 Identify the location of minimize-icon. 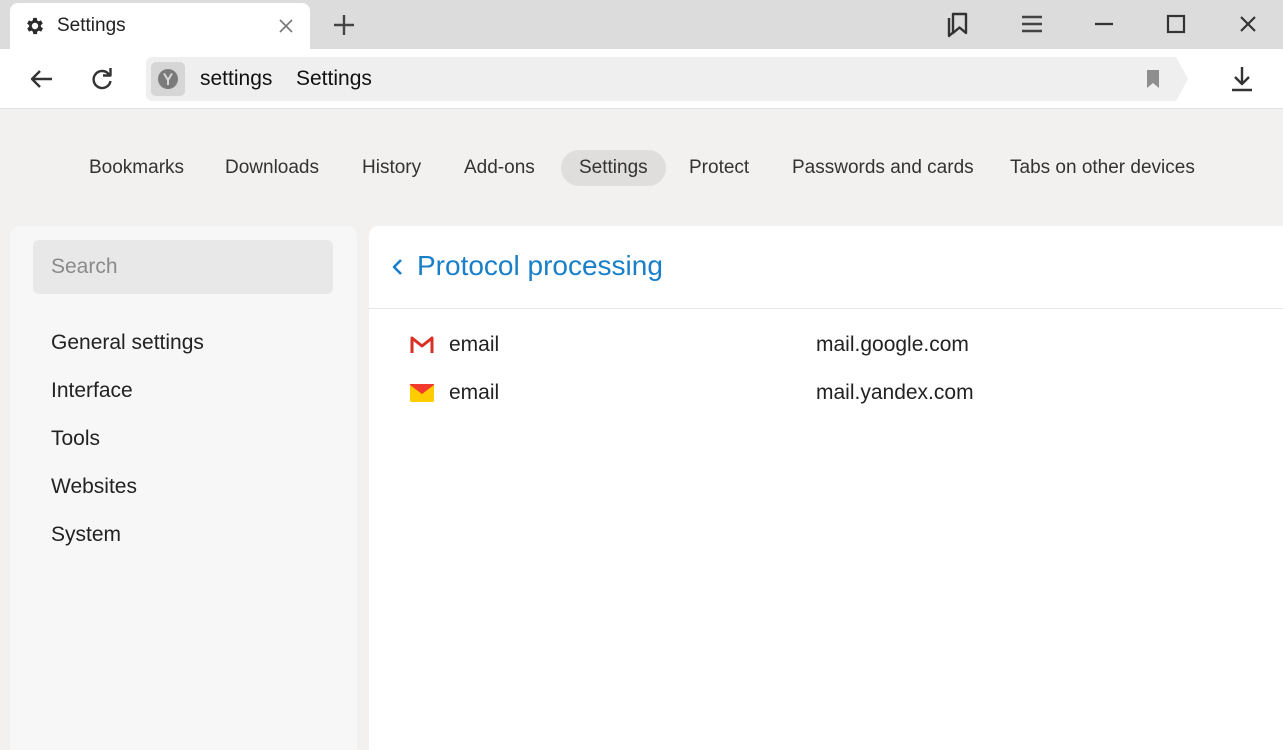
(1104, 24).